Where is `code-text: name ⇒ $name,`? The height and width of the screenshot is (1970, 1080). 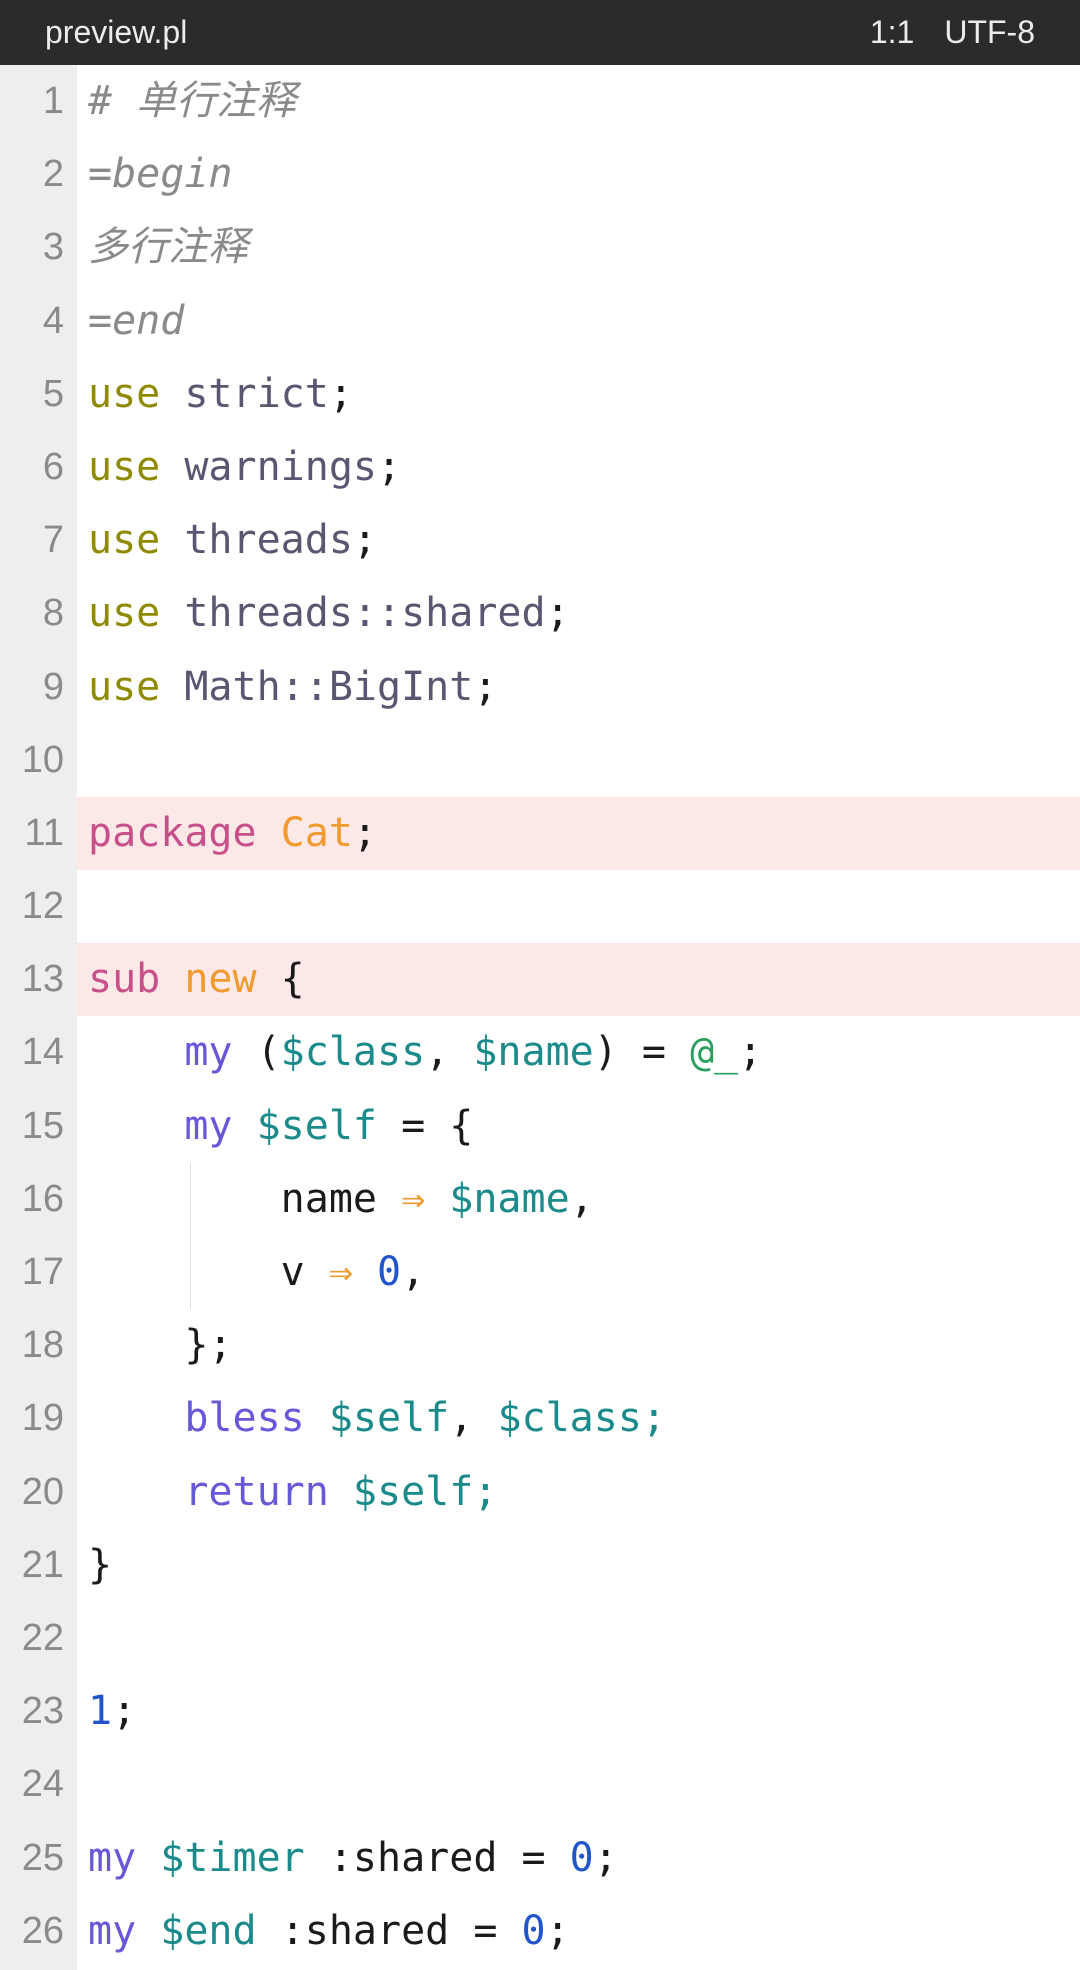 code-text: name ⇒ $name, is located at coordinates (341, 1199).